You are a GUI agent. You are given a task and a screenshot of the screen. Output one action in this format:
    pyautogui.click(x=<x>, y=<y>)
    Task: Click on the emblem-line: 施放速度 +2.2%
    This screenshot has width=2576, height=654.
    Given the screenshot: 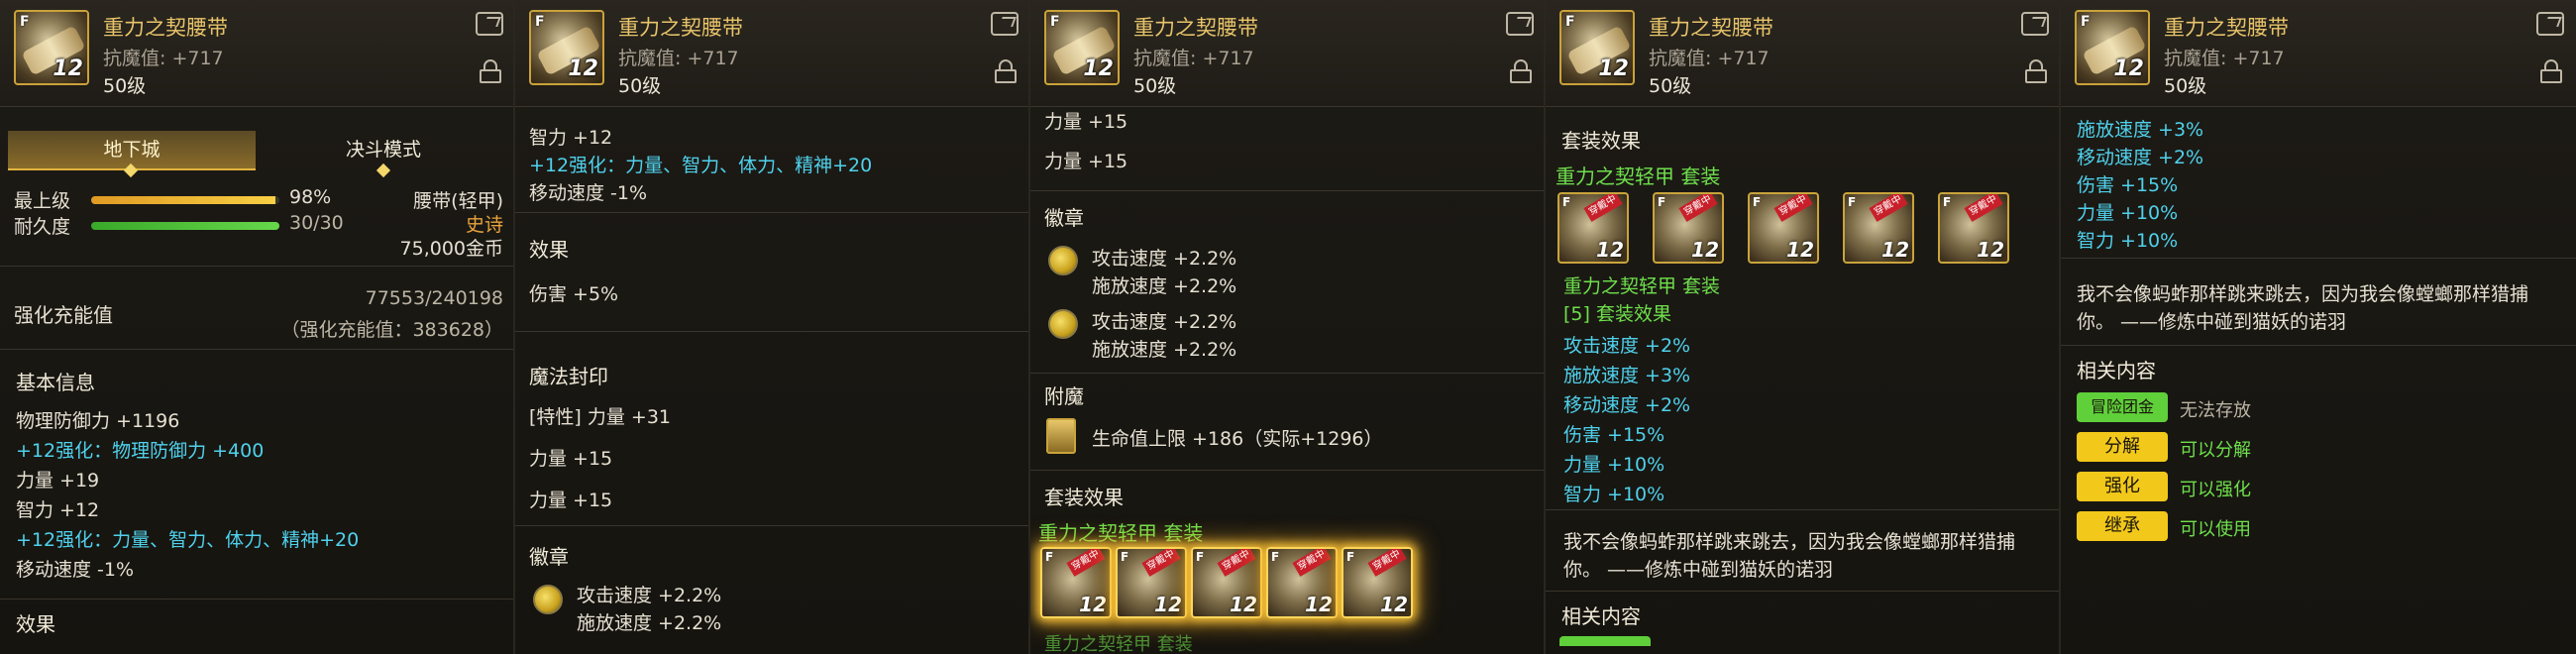 What is the action you would take?
    pyautogui.click(x=1164, y=350)
    